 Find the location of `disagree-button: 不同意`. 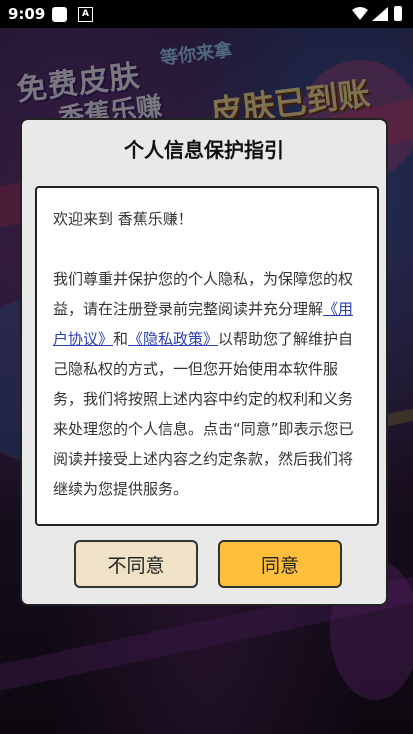

disagree-button: 不同意 is located at coordinates (136, 564).